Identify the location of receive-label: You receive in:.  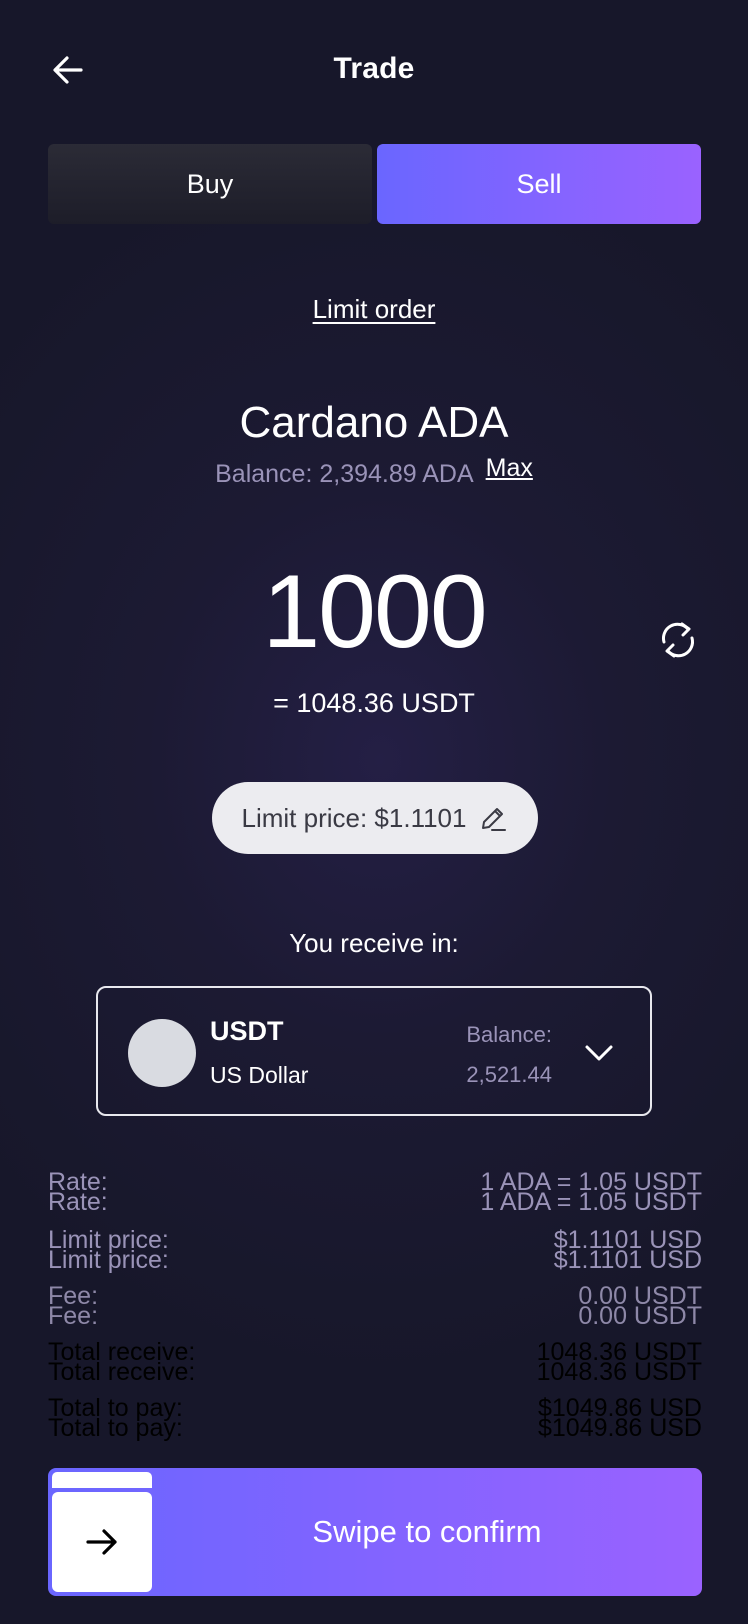
(374, 943).